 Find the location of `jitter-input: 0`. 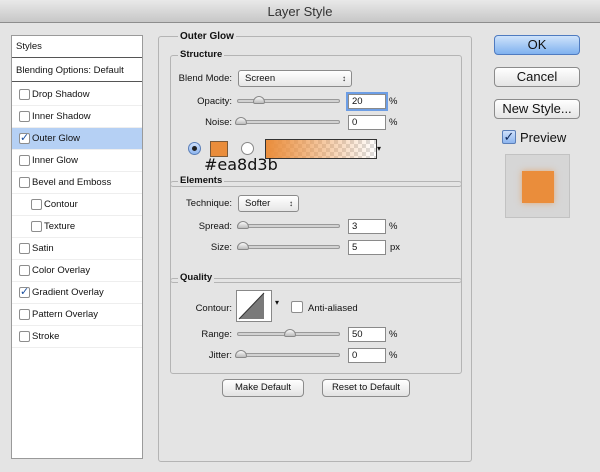

jitter-input: 0 is located at coordinates (367, 355).